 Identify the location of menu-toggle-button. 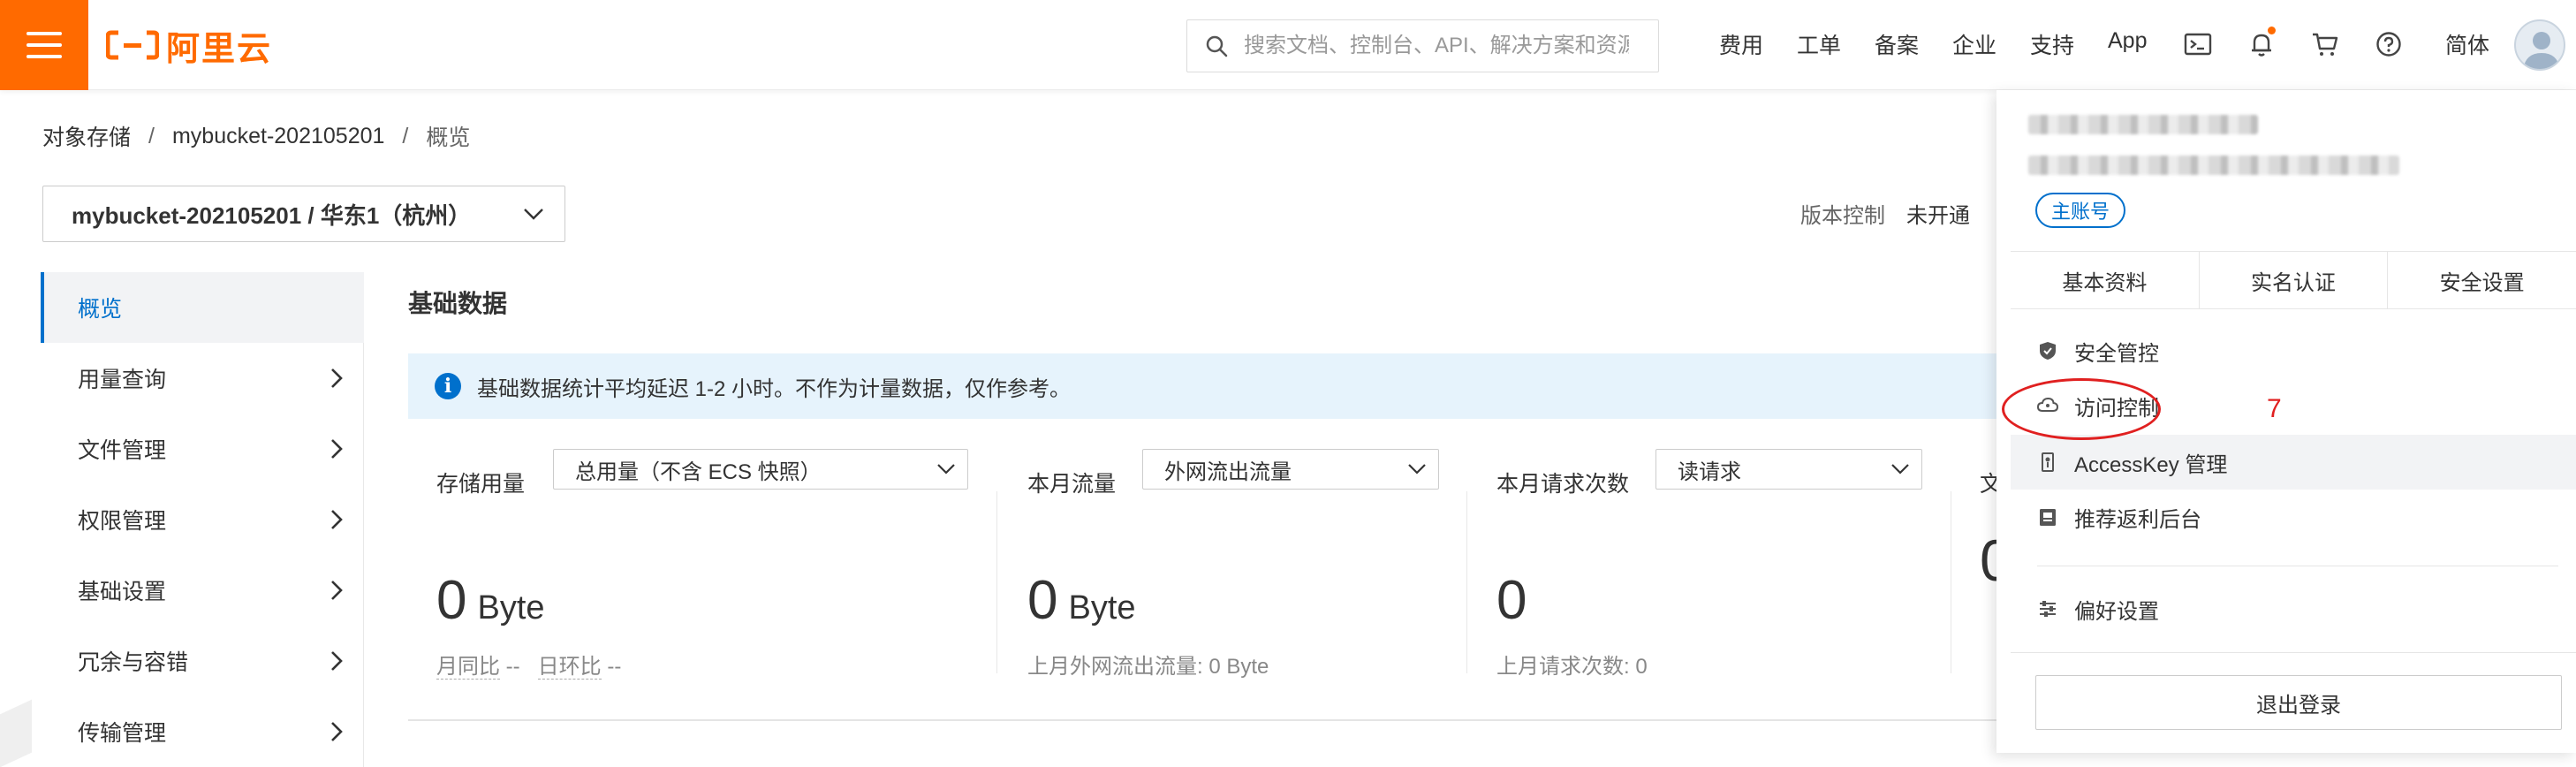
(44, 45).